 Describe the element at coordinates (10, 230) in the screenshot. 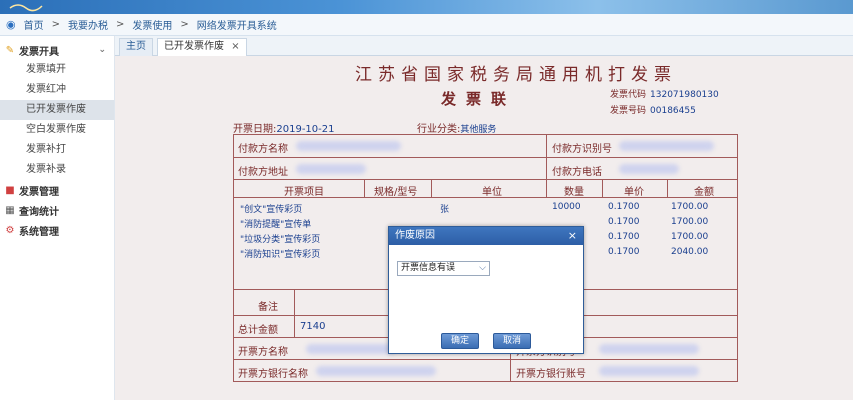

I see `gear-icon: ⚙` at that location.